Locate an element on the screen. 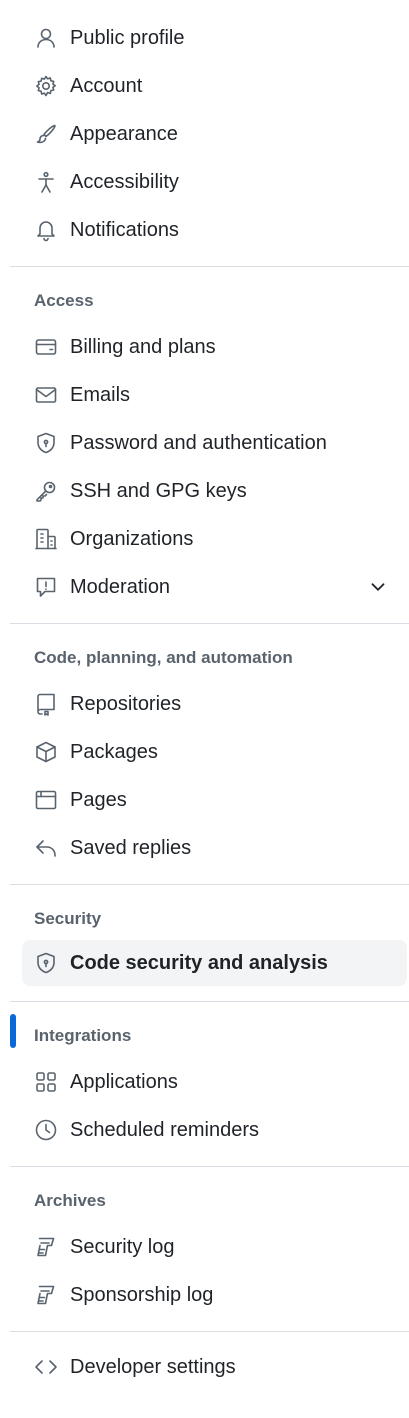 The height and width of the screenshot is (1418, 409). accessibility-icon is located at coordinates (46, 182).